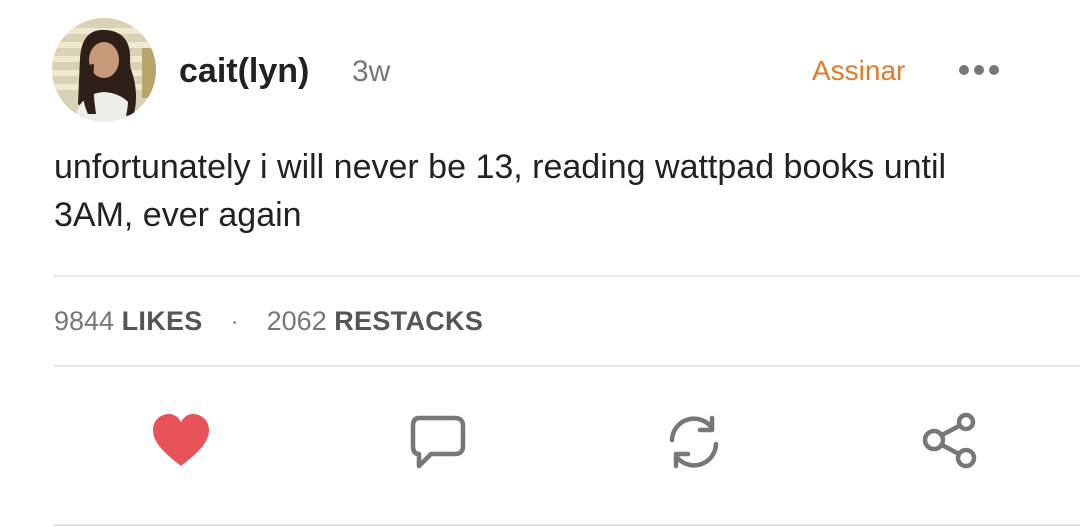  I want to click on likes-count: 9844, so click(84, 321).